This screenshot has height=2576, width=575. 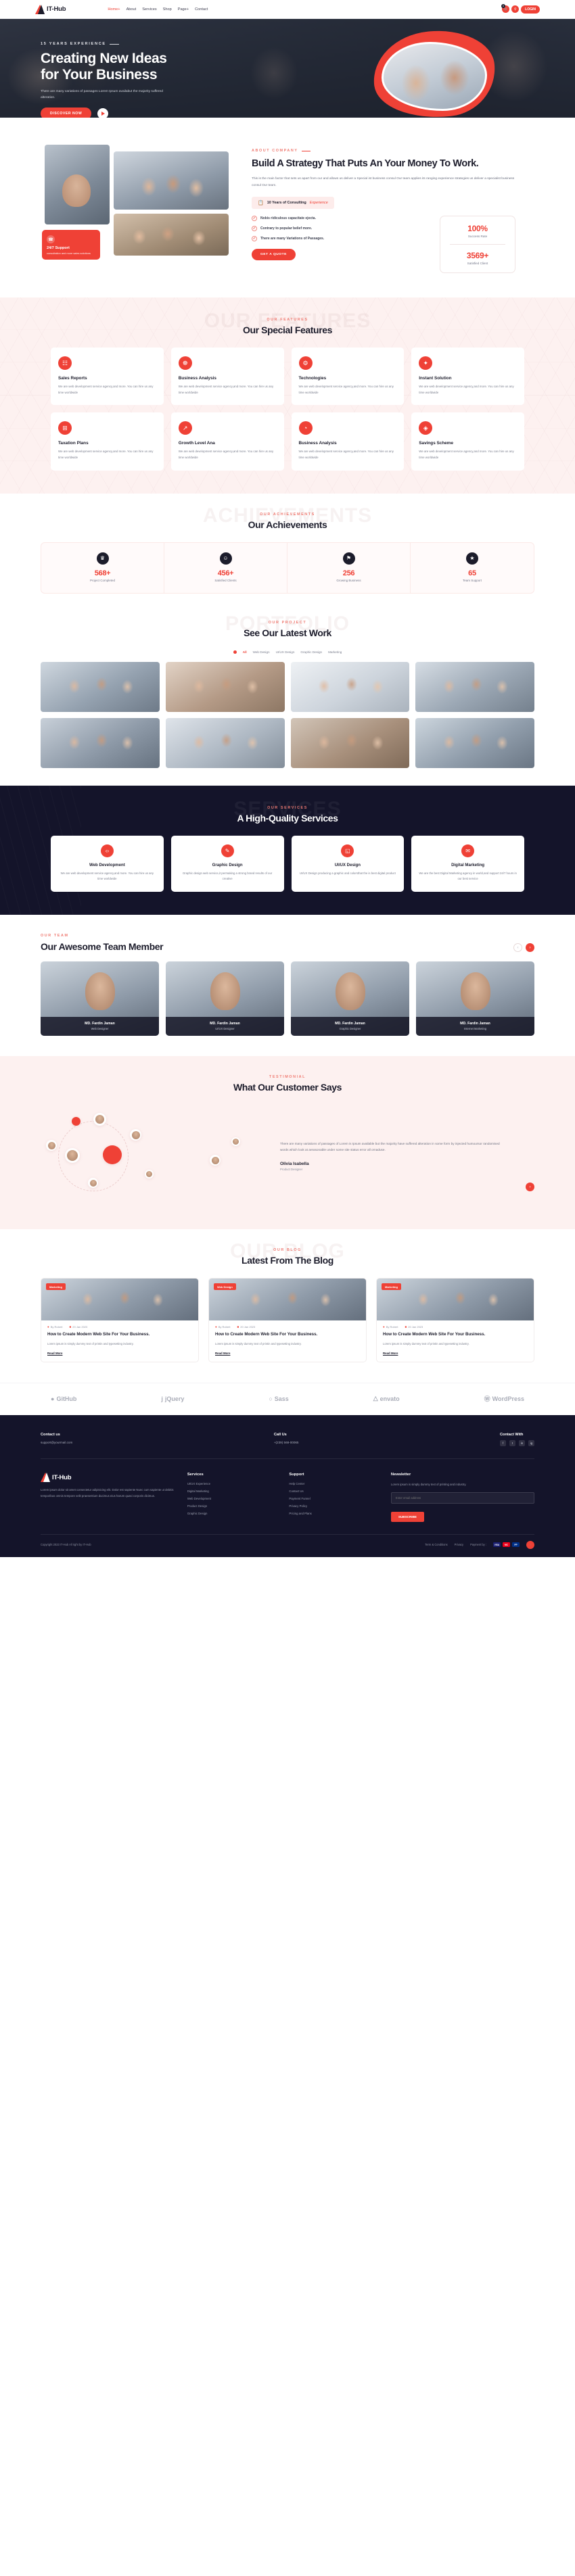 I want to click on footer-link: Graphic Design, so click(x=232, y=1513).